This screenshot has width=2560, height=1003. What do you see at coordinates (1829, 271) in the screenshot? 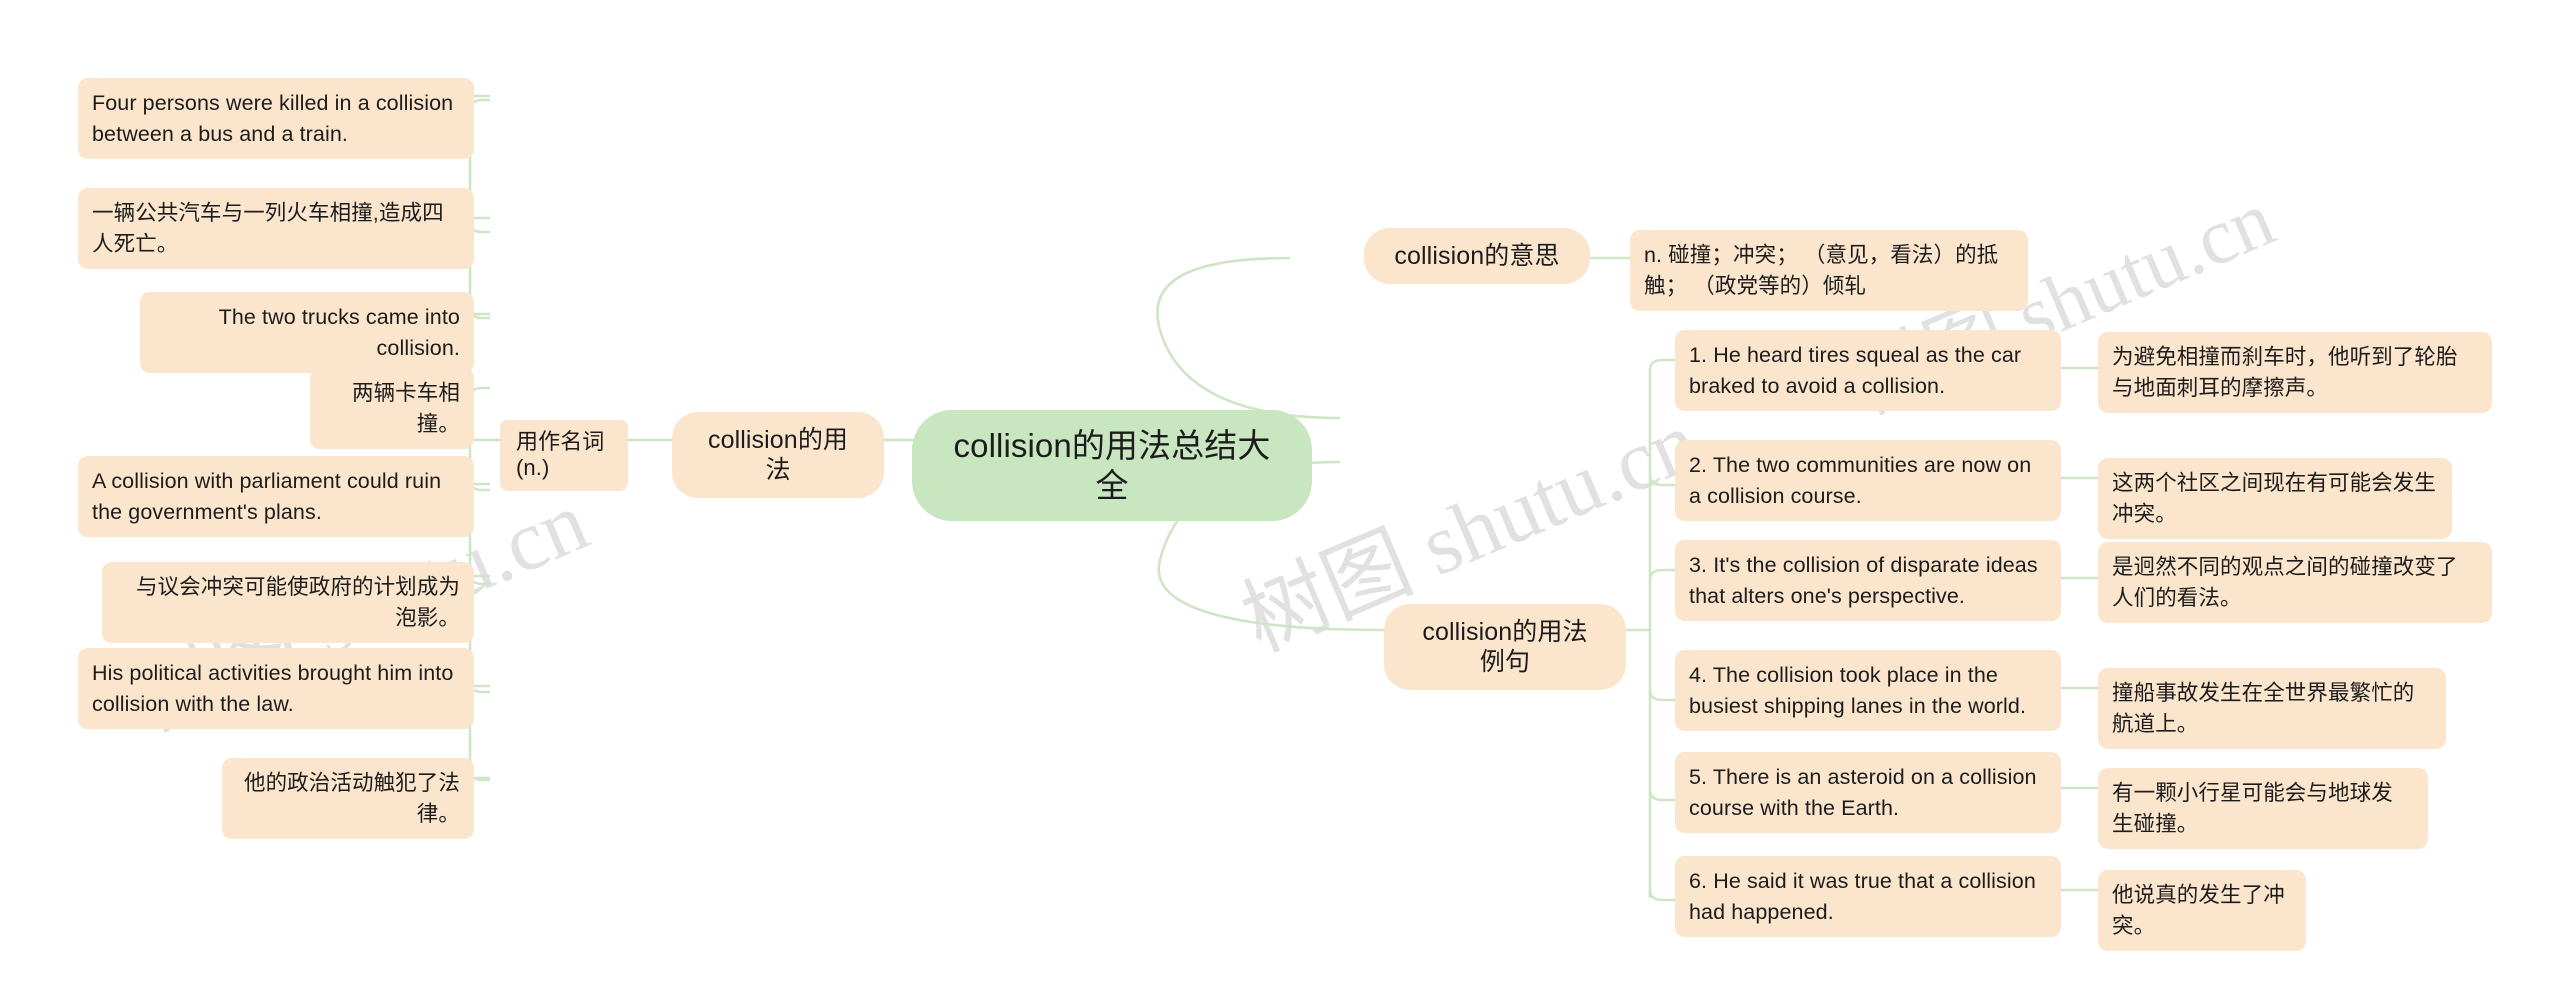
I see `definition-node: n. 碰撞；冲突； （意见，看法）的抵触； （政党等的）倾轧` at bounding box center [1829, 271].